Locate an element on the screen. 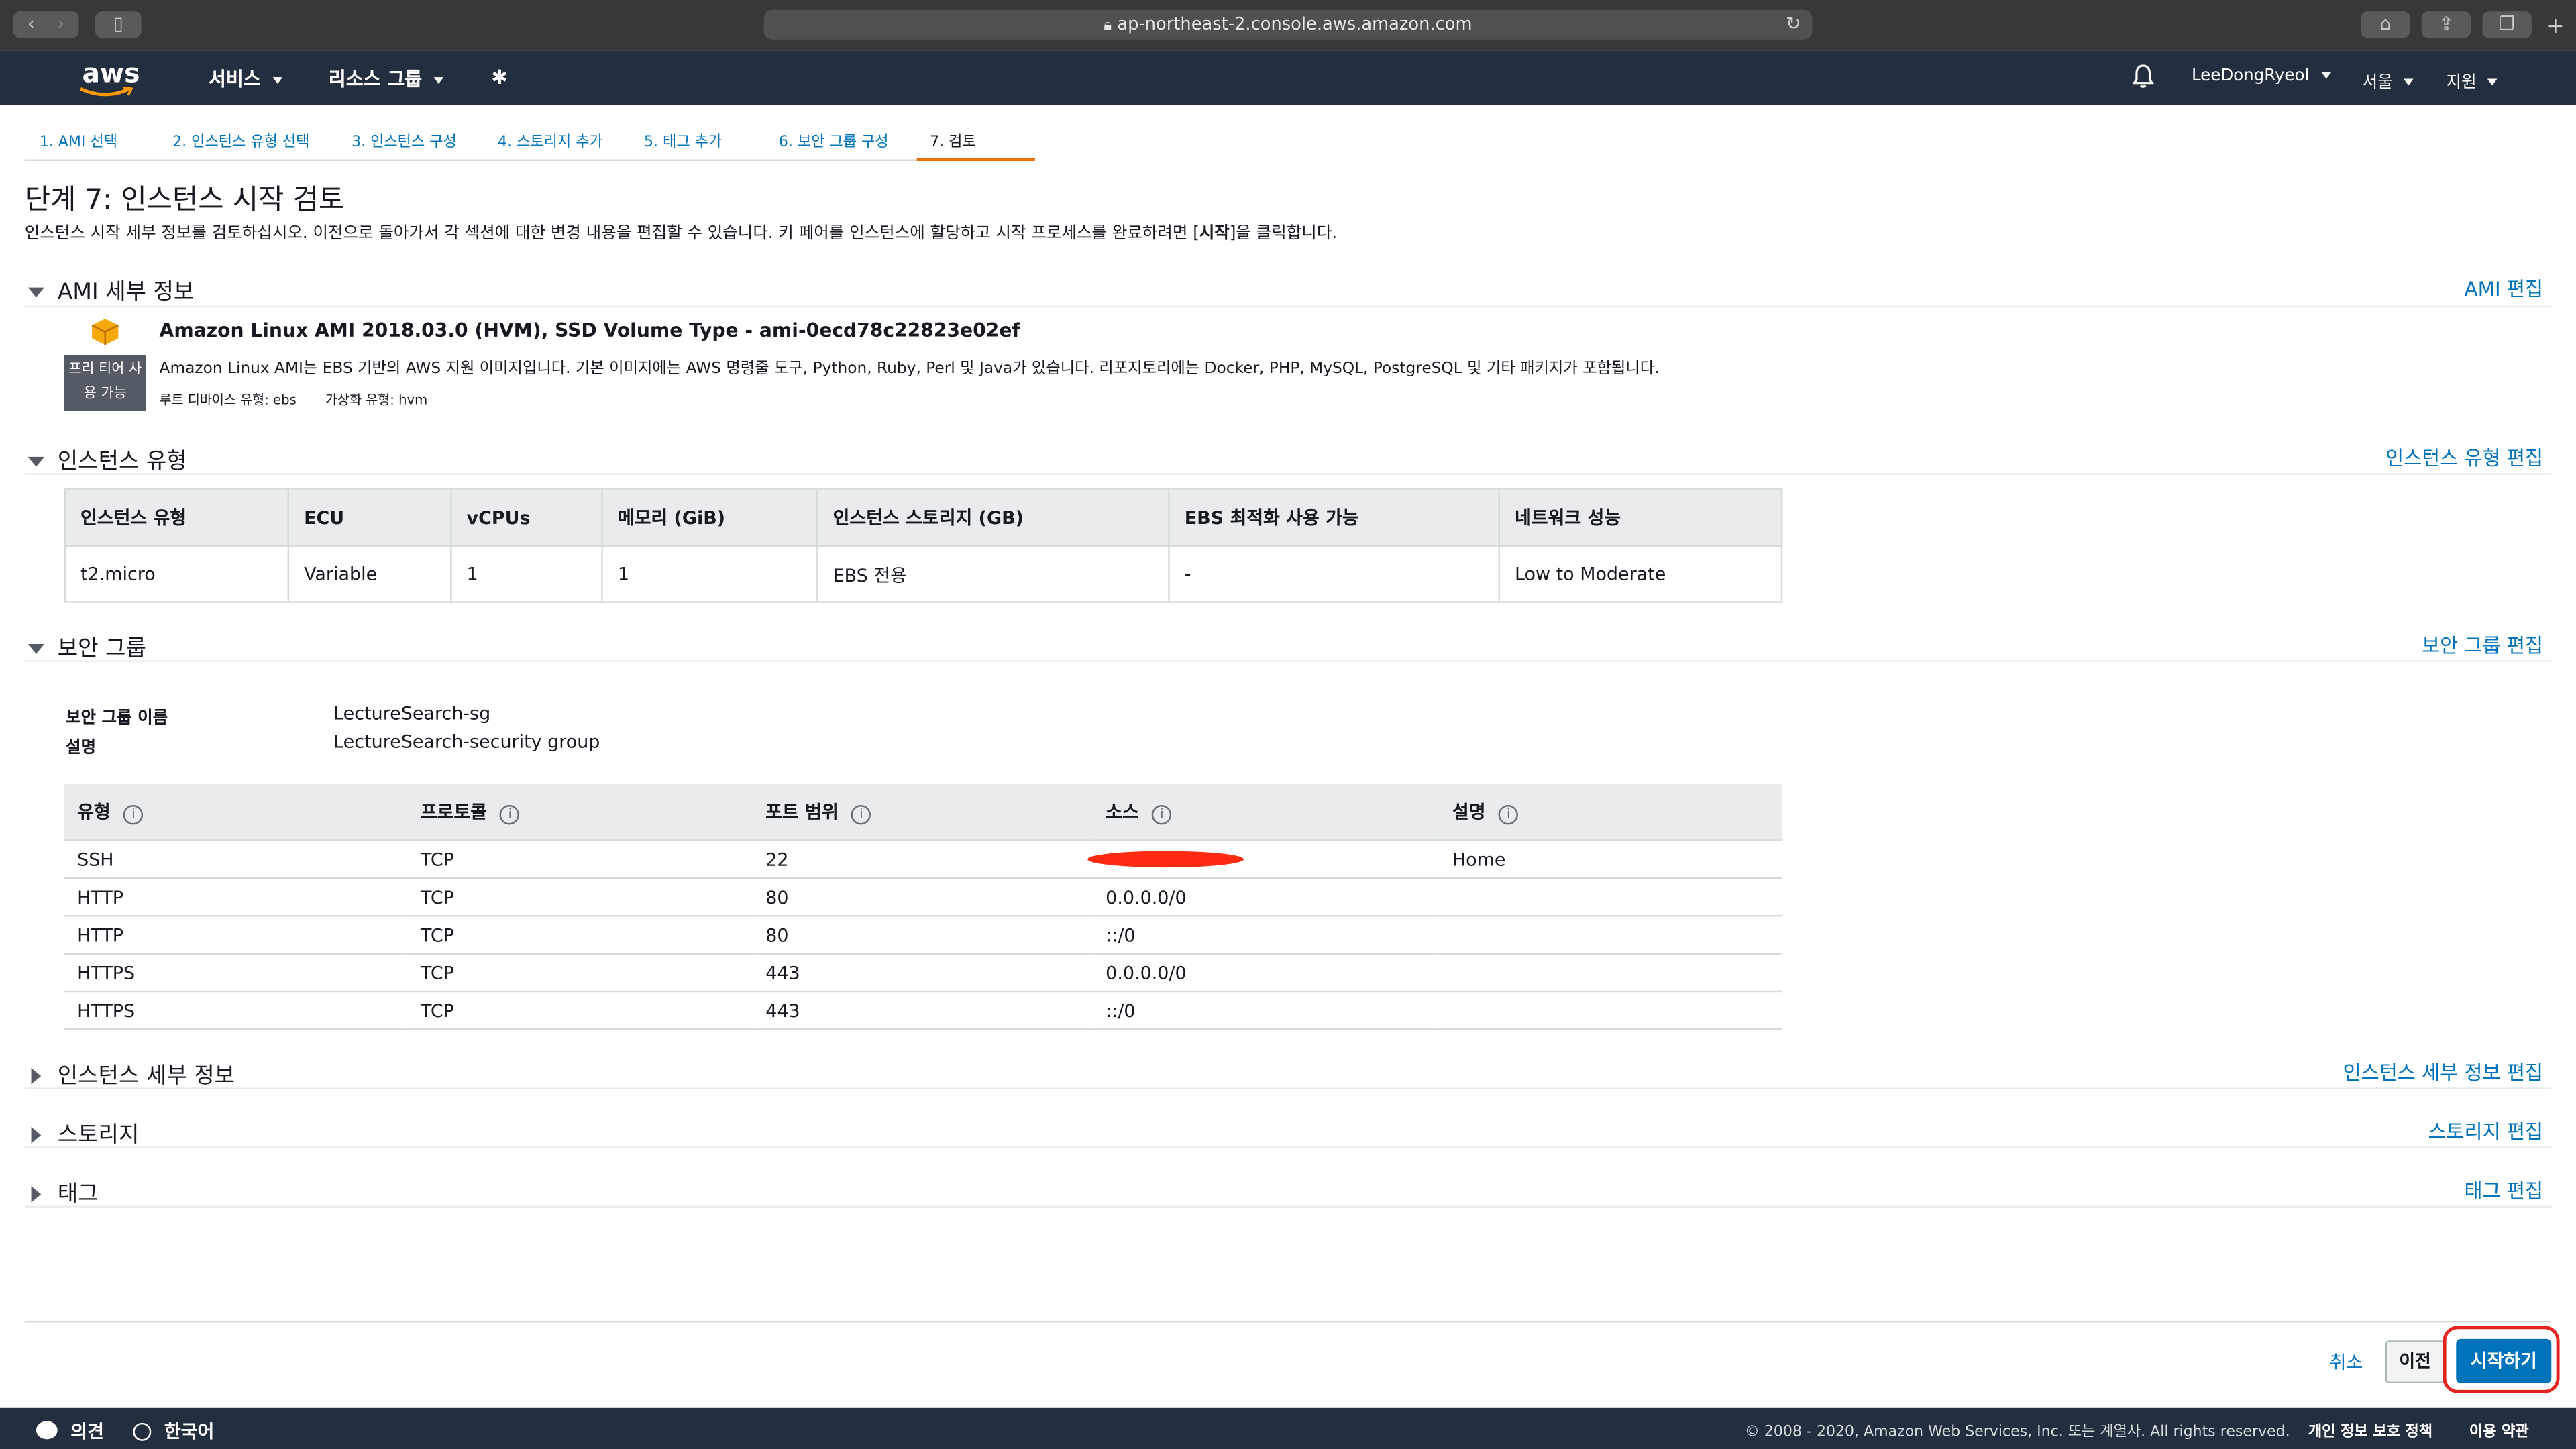 The height and width of the screenshot is (1449, 2576). sg-name-value: LectureSearch-sg is located at coordinates (412, 714).